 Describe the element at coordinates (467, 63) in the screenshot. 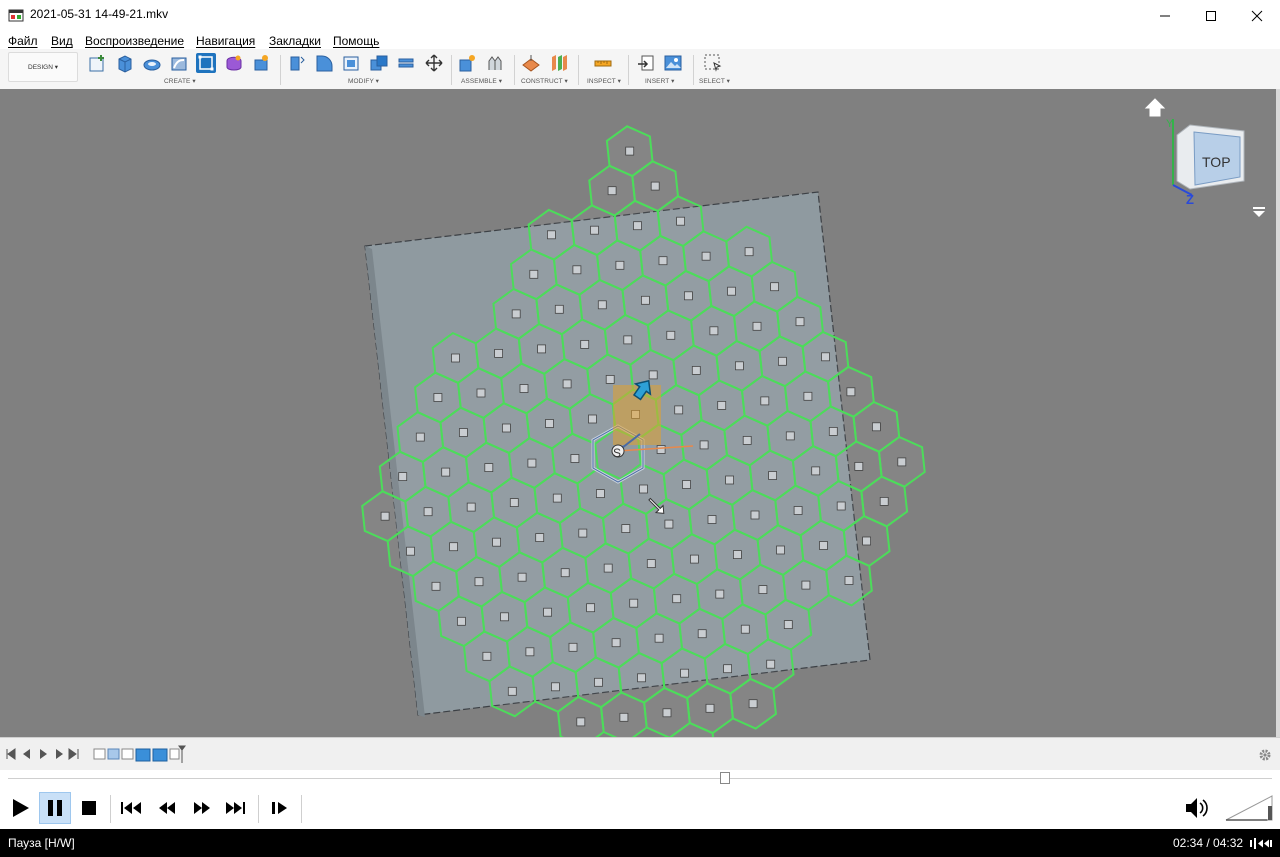

I see `new-component-icon` at that location.